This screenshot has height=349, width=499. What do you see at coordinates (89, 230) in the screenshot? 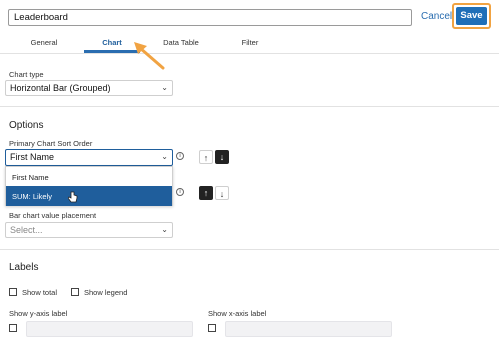
I see `value-placement-select: Select... ⌄` at bounding box center [89, 230].